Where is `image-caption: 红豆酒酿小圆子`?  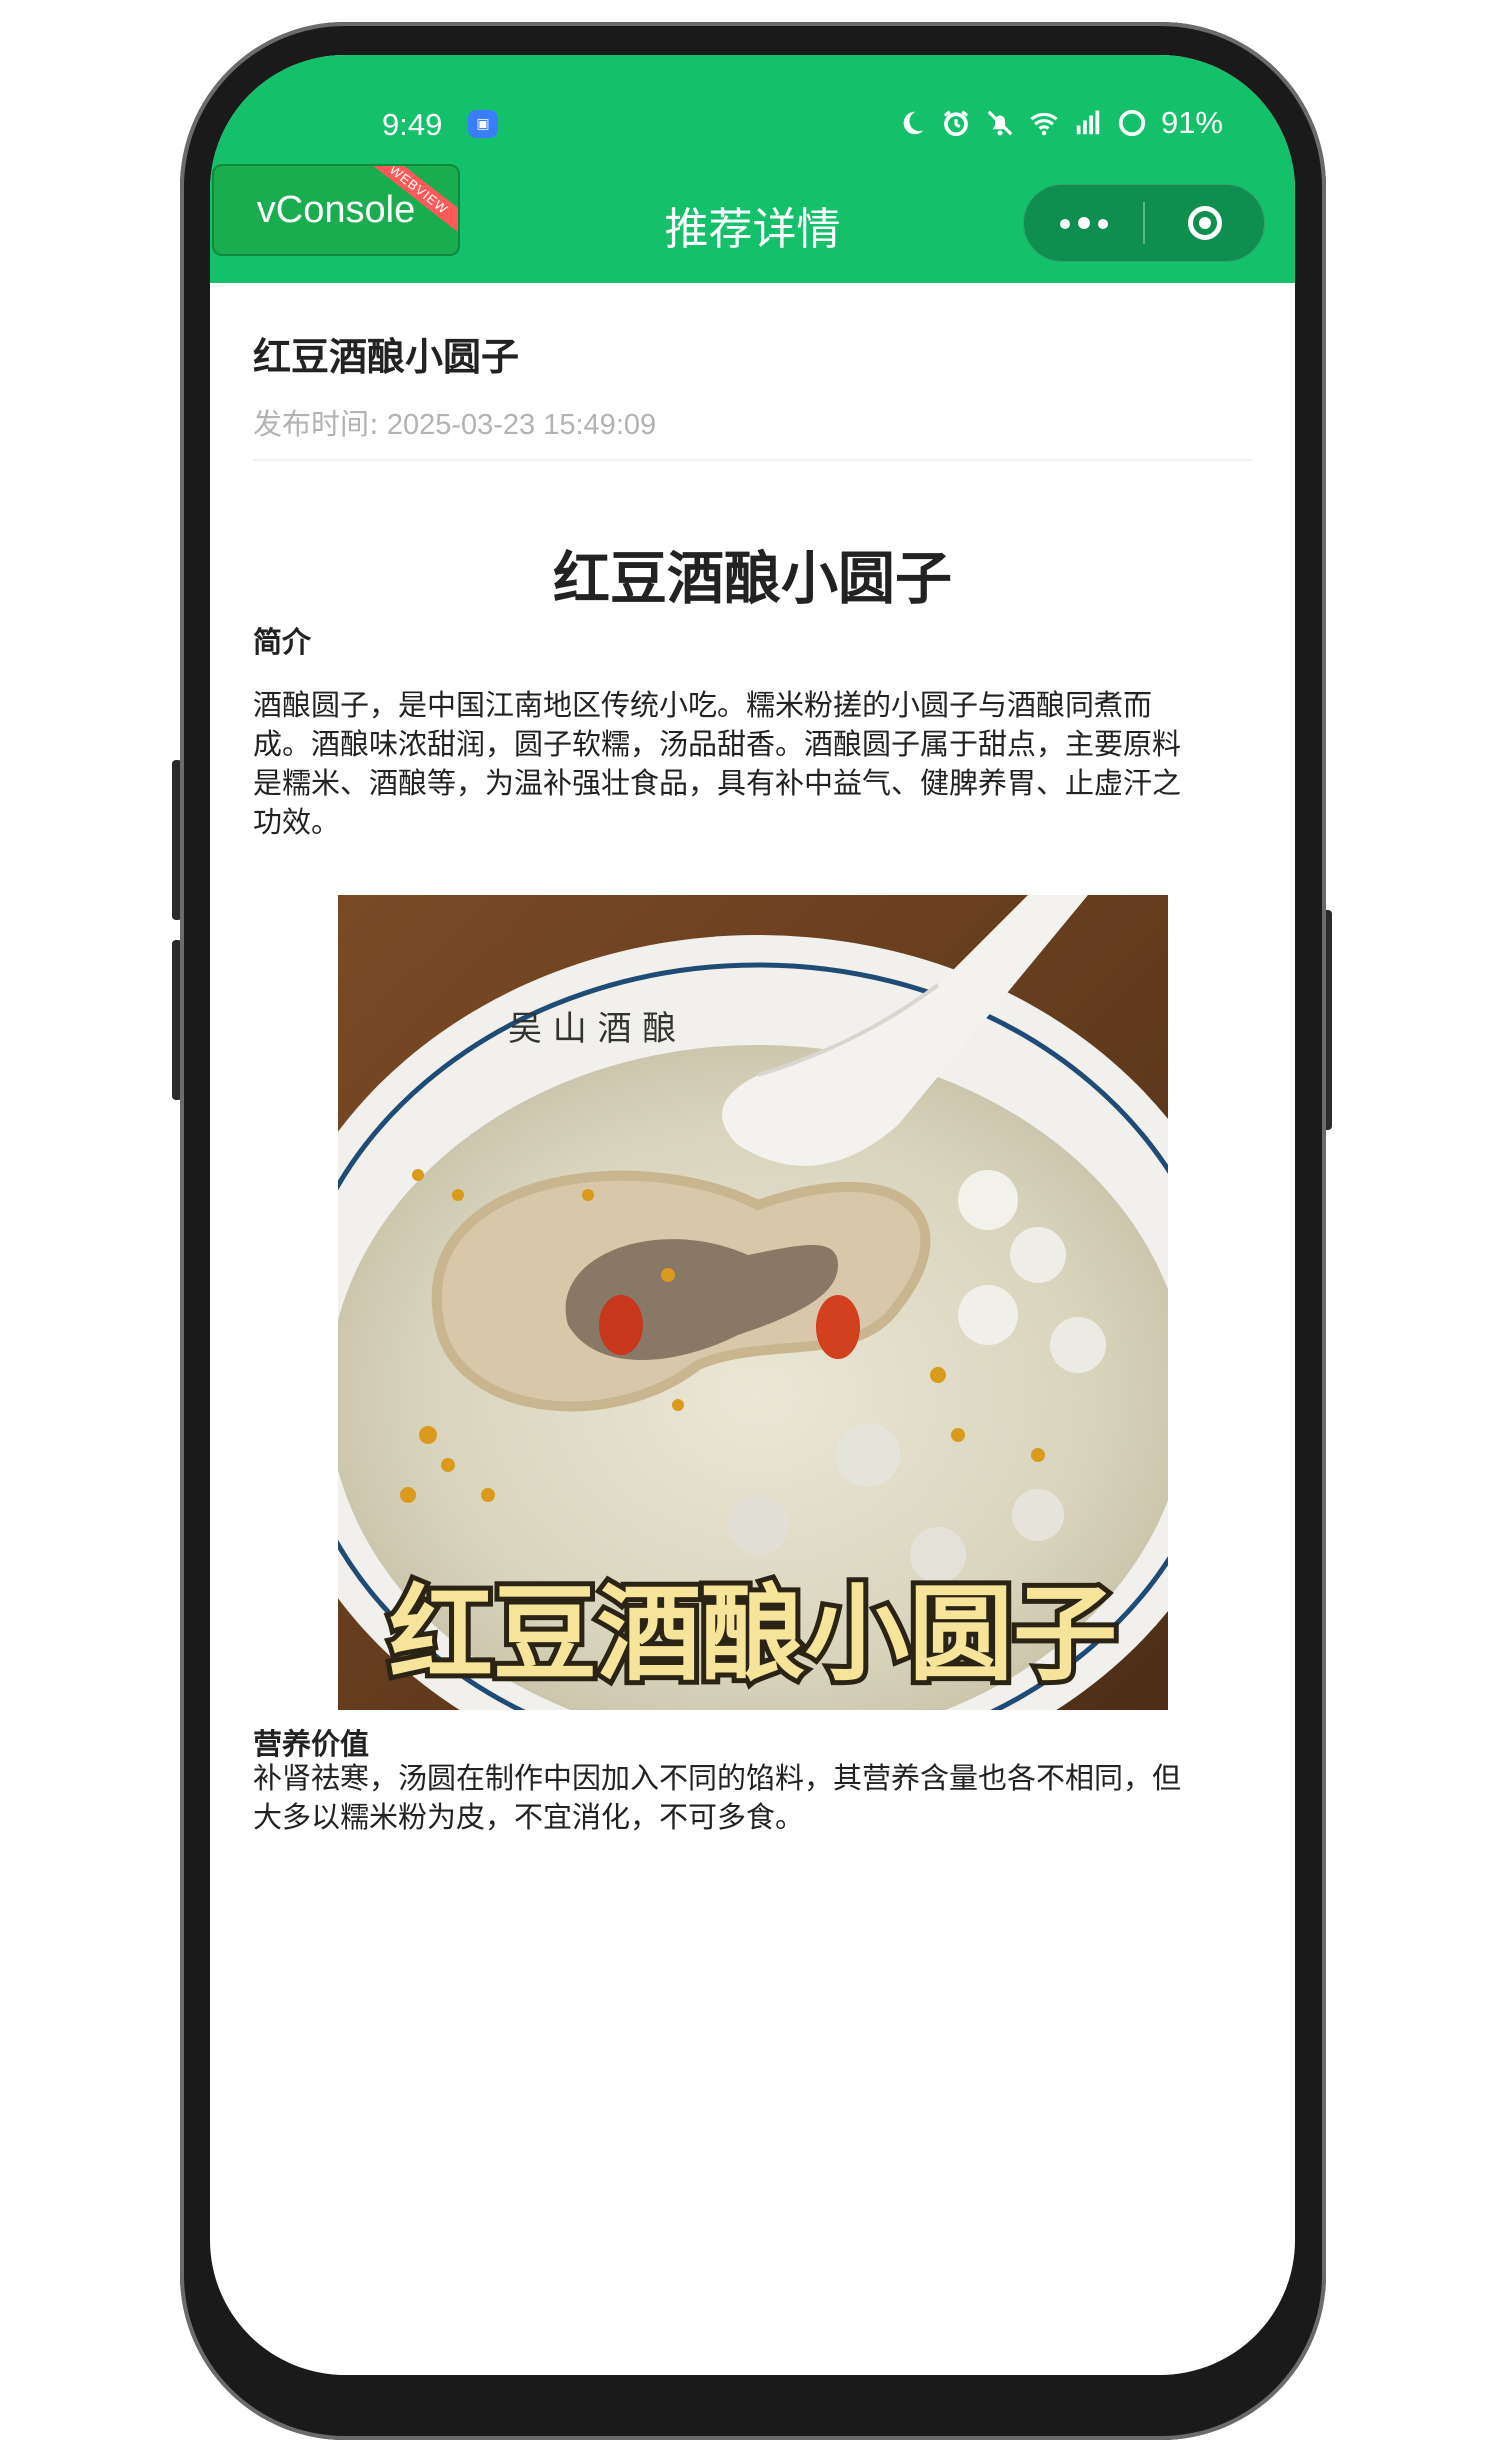
image-caption: 红豆酒酿小圆子 is located at coordinates (753, 1634).